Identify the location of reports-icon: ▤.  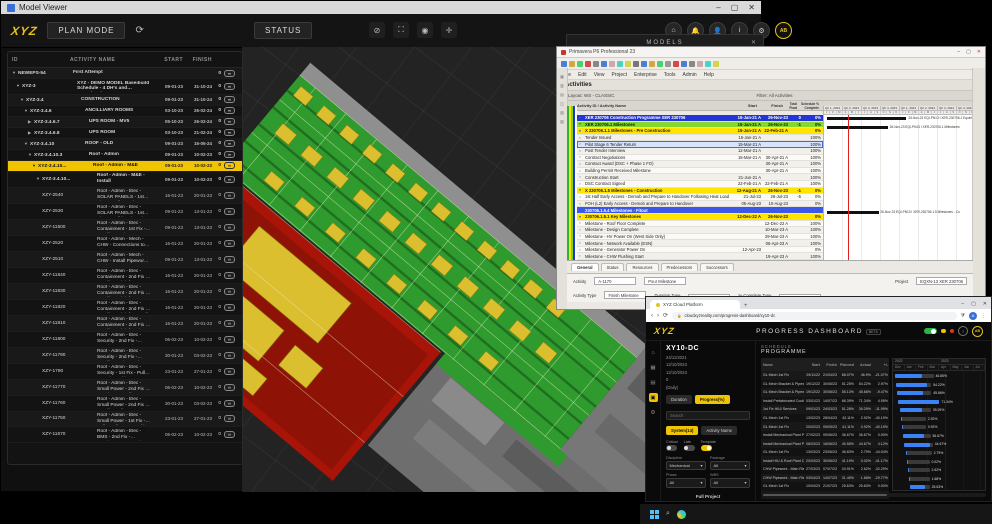
(653, 382).